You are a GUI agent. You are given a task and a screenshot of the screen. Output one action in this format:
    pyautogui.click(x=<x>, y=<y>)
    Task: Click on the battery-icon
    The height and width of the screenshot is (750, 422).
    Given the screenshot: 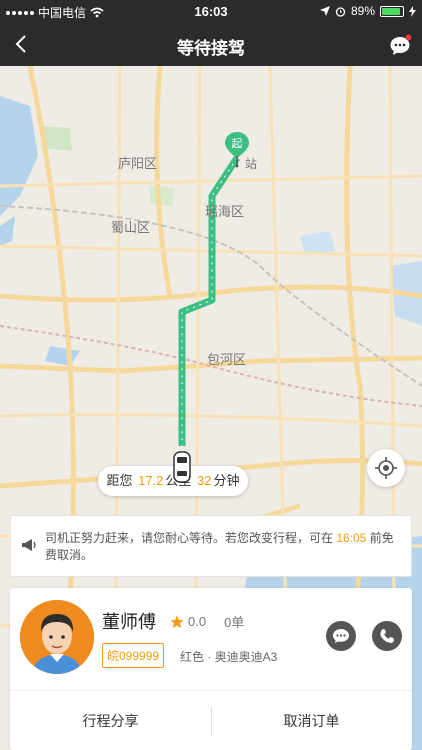 What is the action you would take?
    pyautogui.click(x=392, y=11)
    